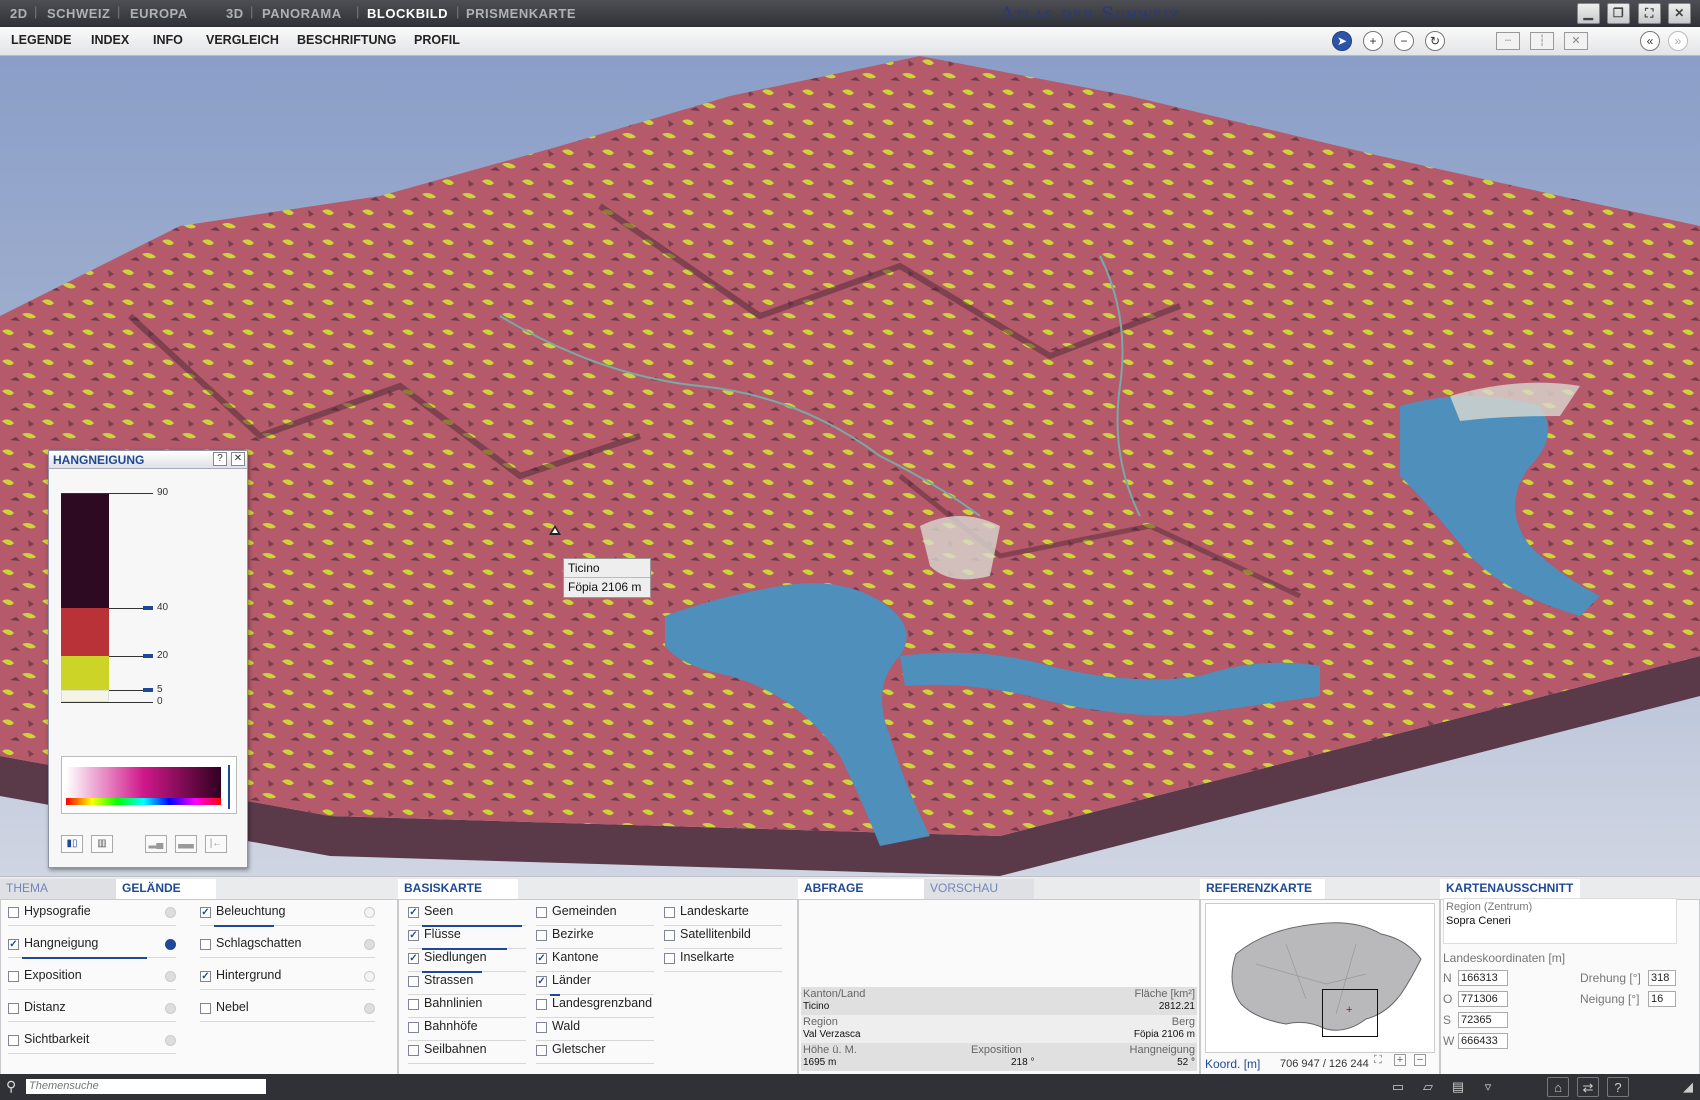 The image size is (1700, 1100). What do you see at coordinates (1558, 1087) in the screenshot?
I see `home-icon: ⌂` at bounding box center [1558, 1087].